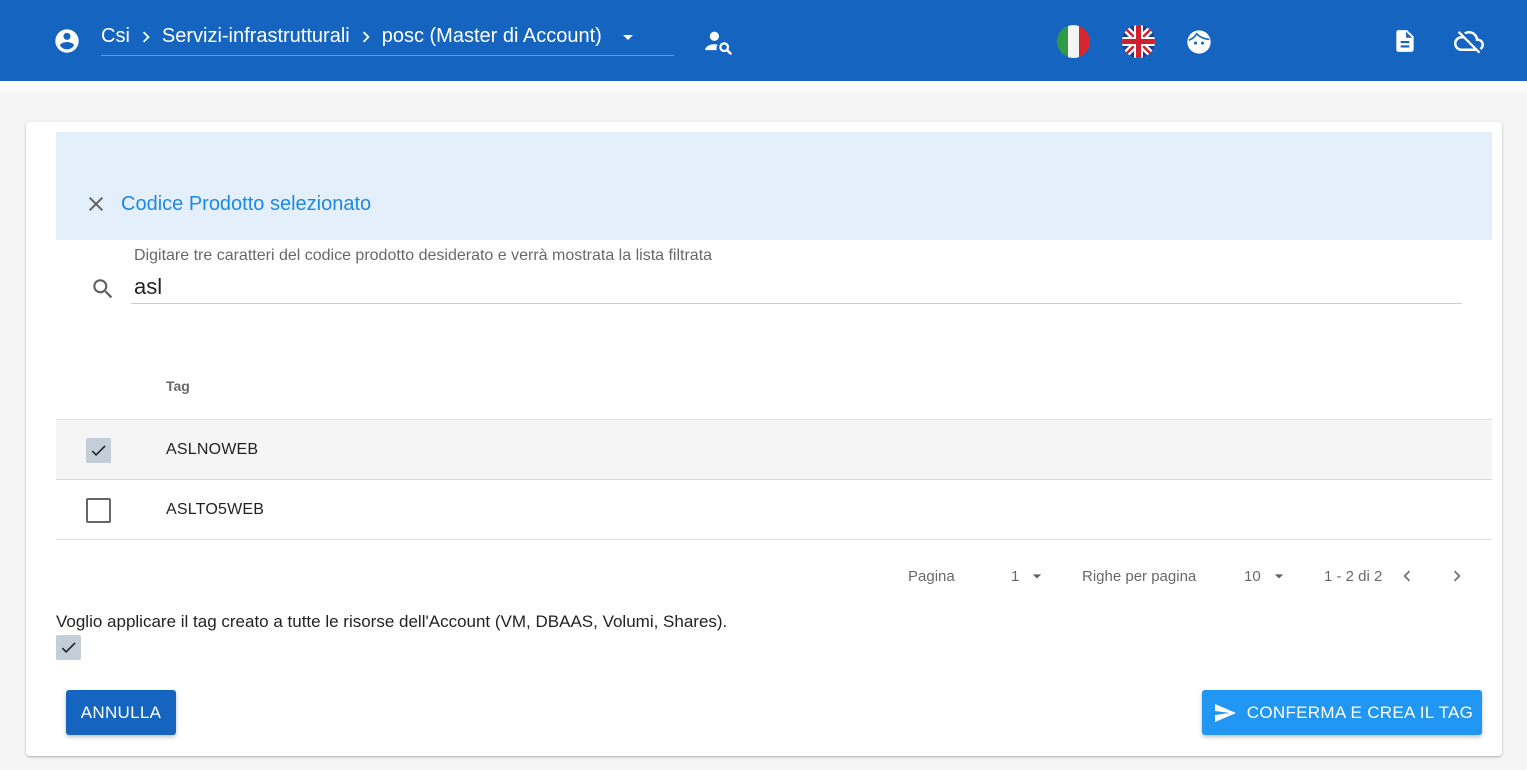 The height and width of the screenshot is (770, 1527). I want to click on document-icon, so click(1405, 41).